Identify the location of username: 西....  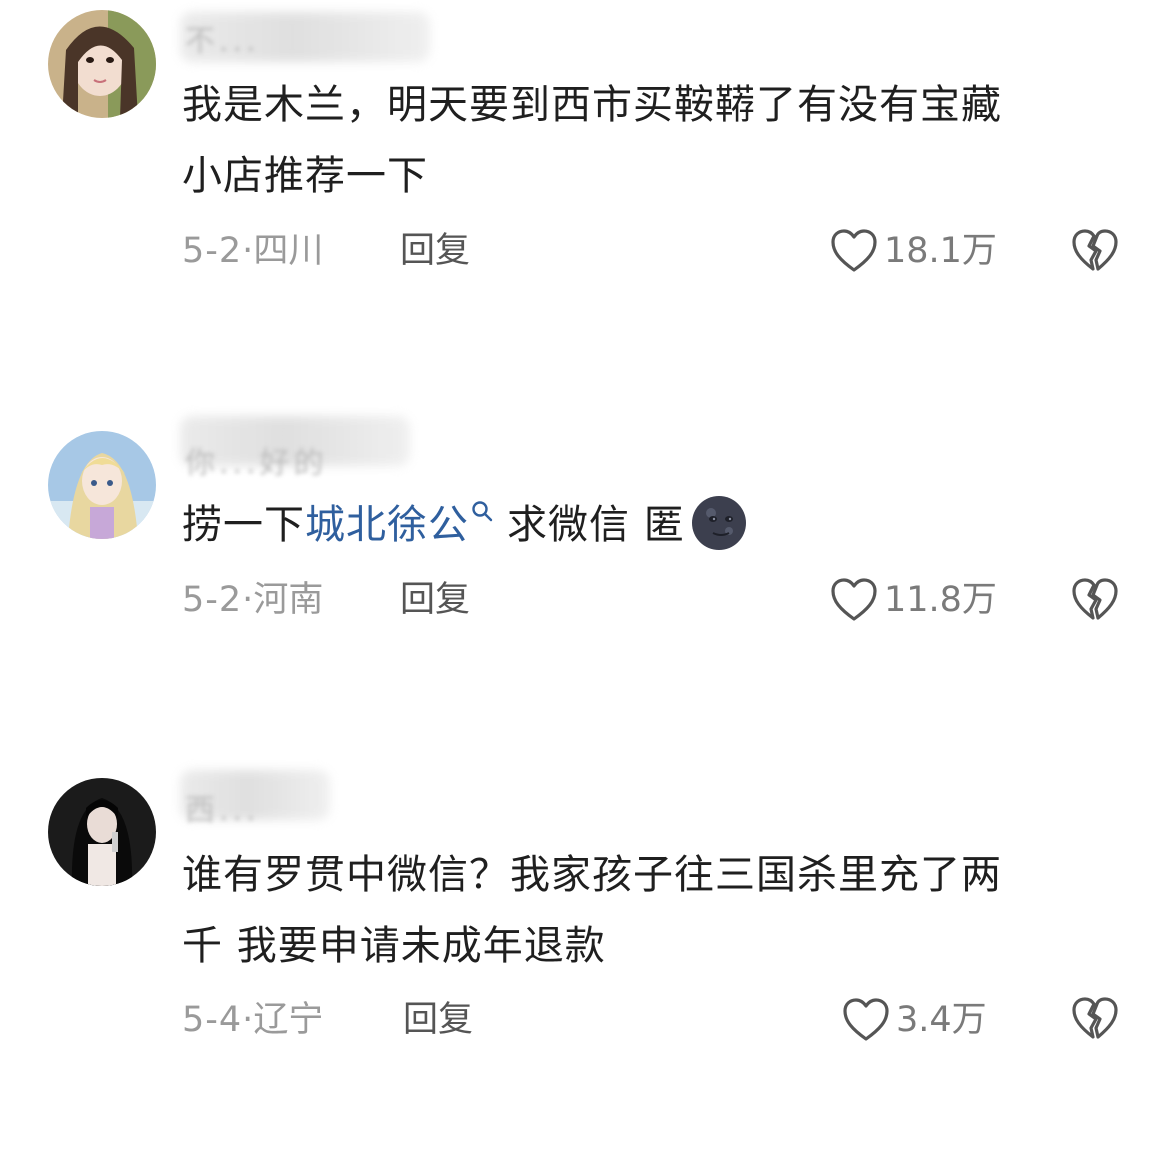
(222, 807).